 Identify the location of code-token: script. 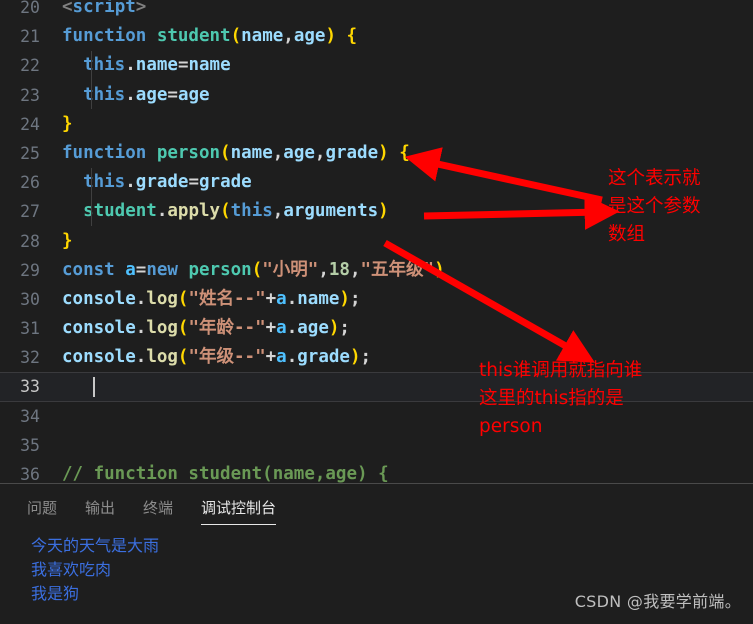
(104, 8).